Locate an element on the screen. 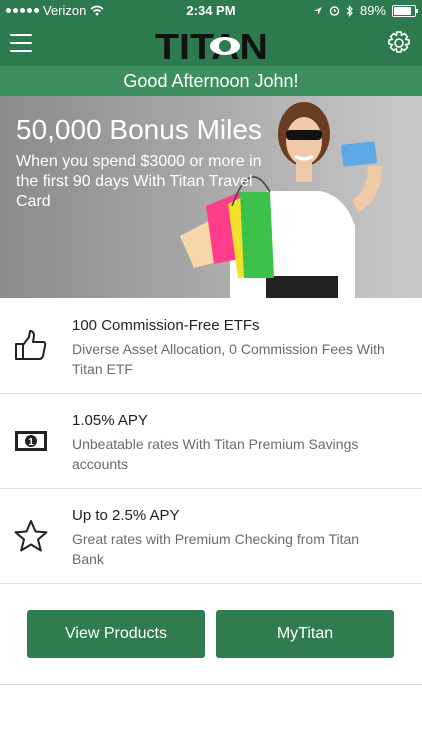 This screenshot has height=750, width=422. settings-gear-icon is located at coordinates (399, 43).